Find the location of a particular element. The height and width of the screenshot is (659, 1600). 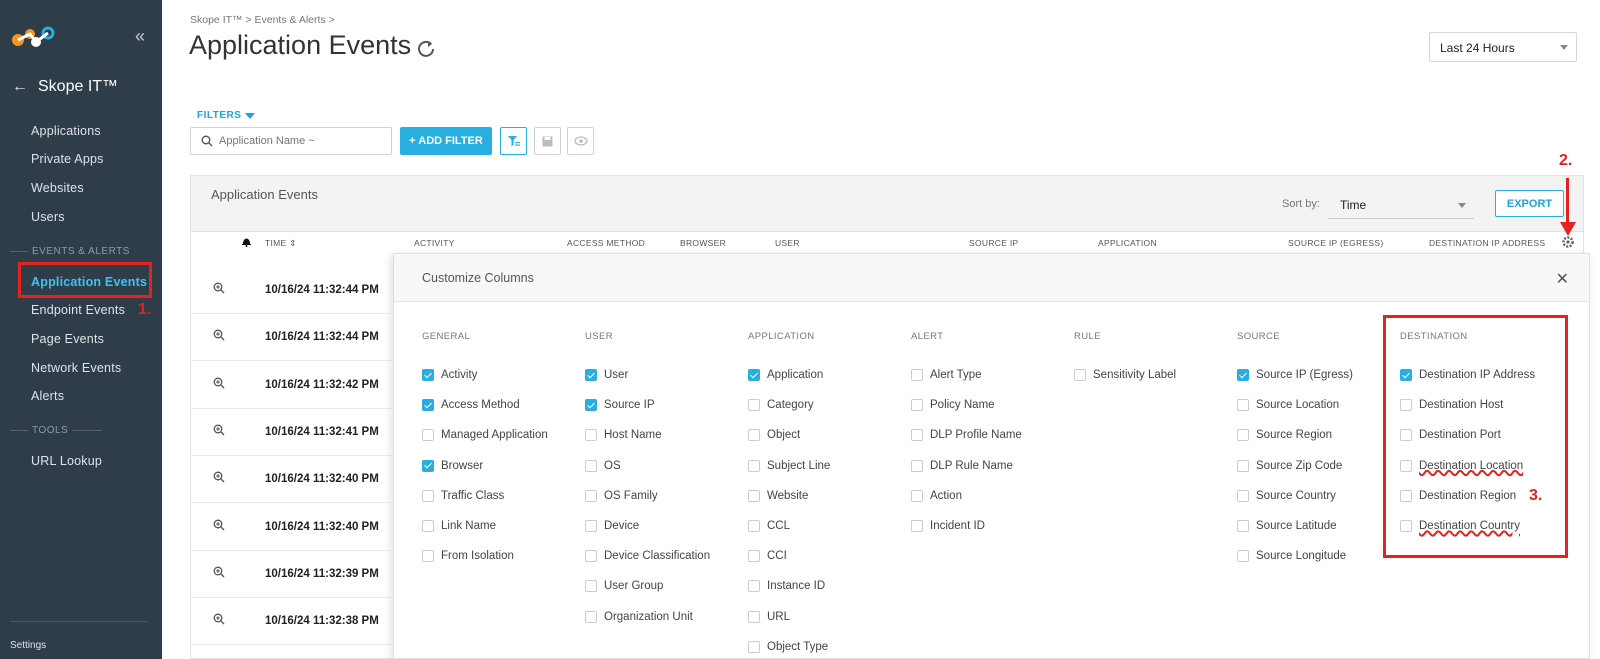

column-option-alert-type: Alert Type is located at coordinates (966, 375).